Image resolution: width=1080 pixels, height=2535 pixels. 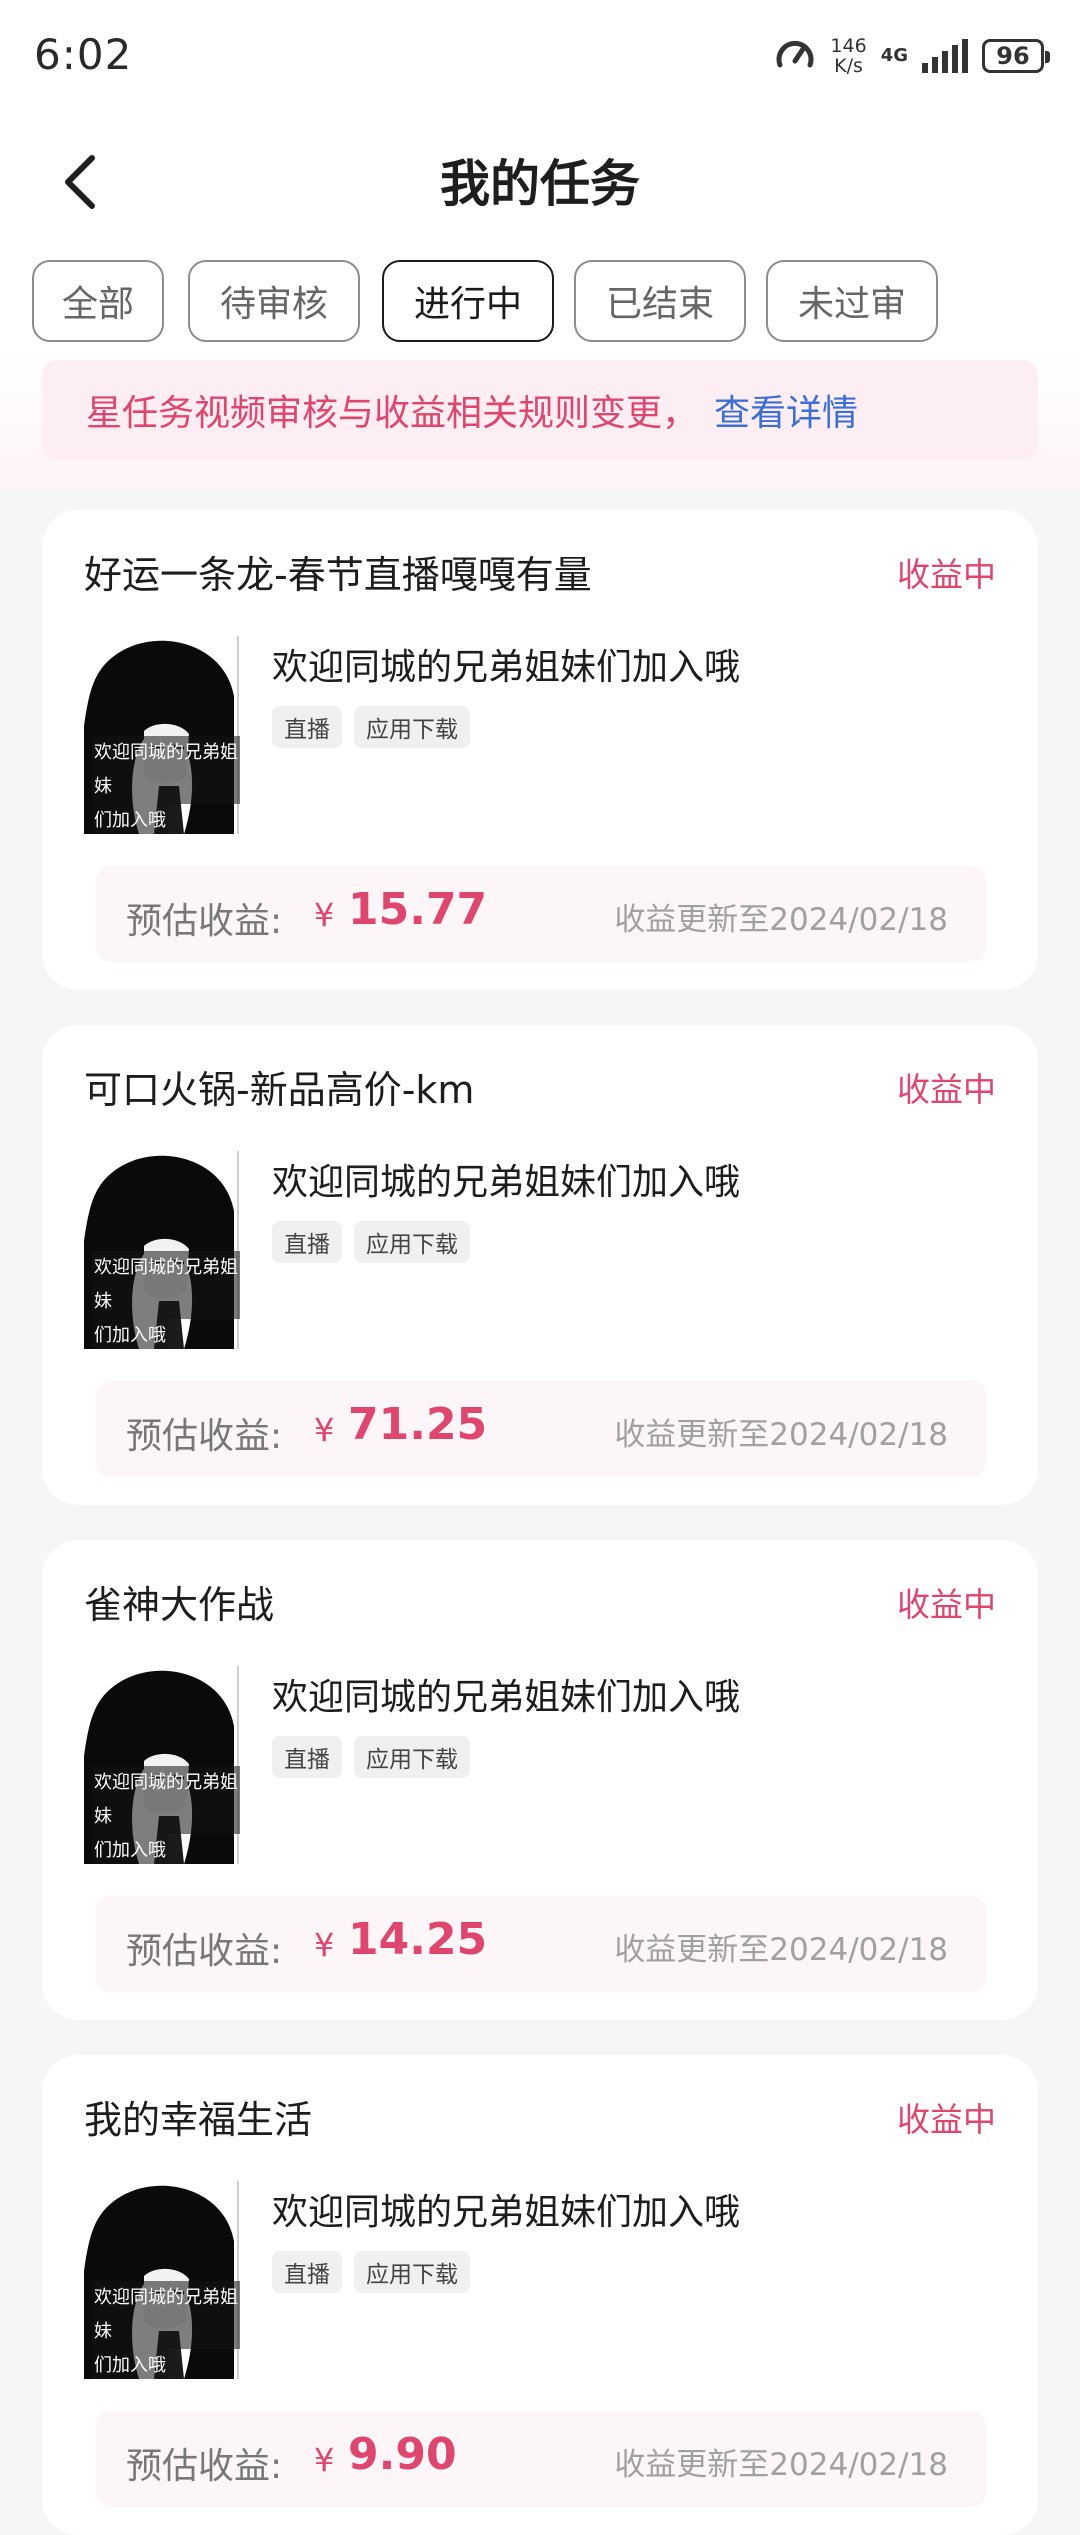 What do you see at coordinates (83, 54) in the screenshot?
I see `status-time: 6:02` at bounding box center [83, 54].